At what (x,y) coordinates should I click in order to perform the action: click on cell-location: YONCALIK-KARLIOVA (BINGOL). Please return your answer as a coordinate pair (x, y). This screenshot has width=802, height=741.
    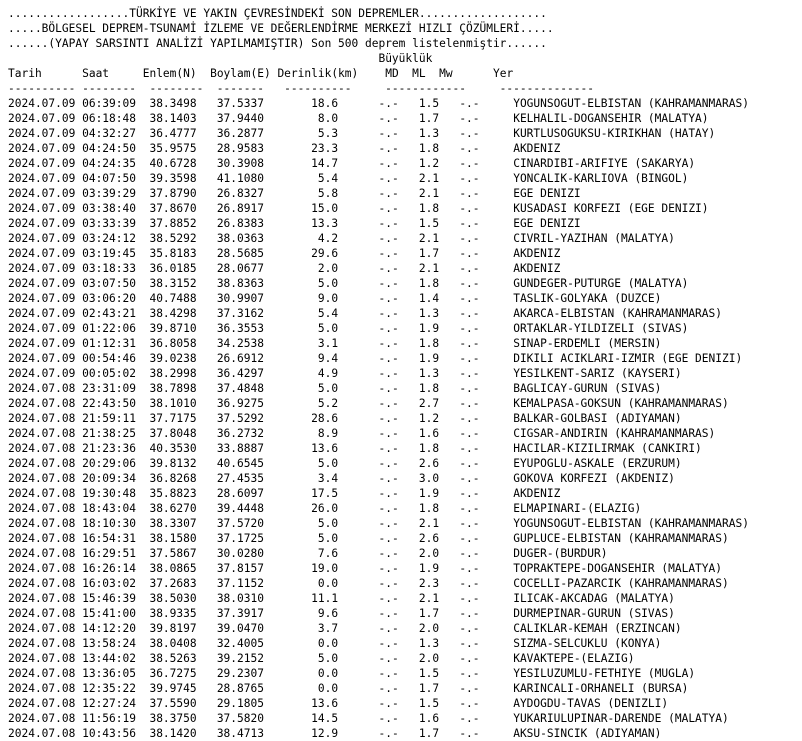
    Looking at the image, I should click on (601, 178).